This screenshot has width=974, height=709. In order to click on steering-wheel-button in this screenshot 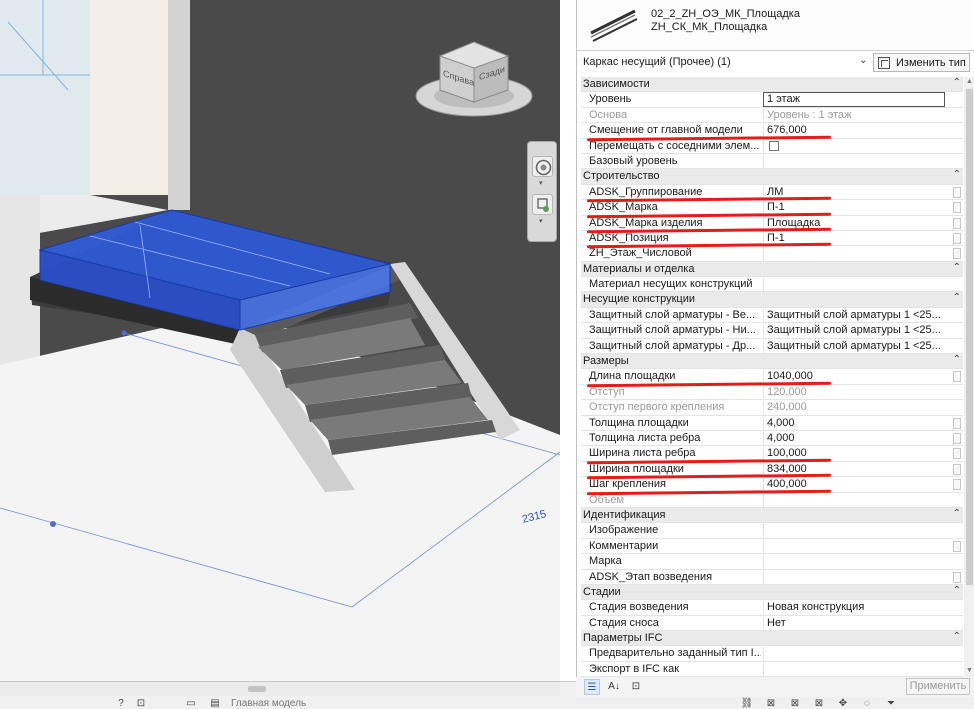, I will do `click(542, 166)`.